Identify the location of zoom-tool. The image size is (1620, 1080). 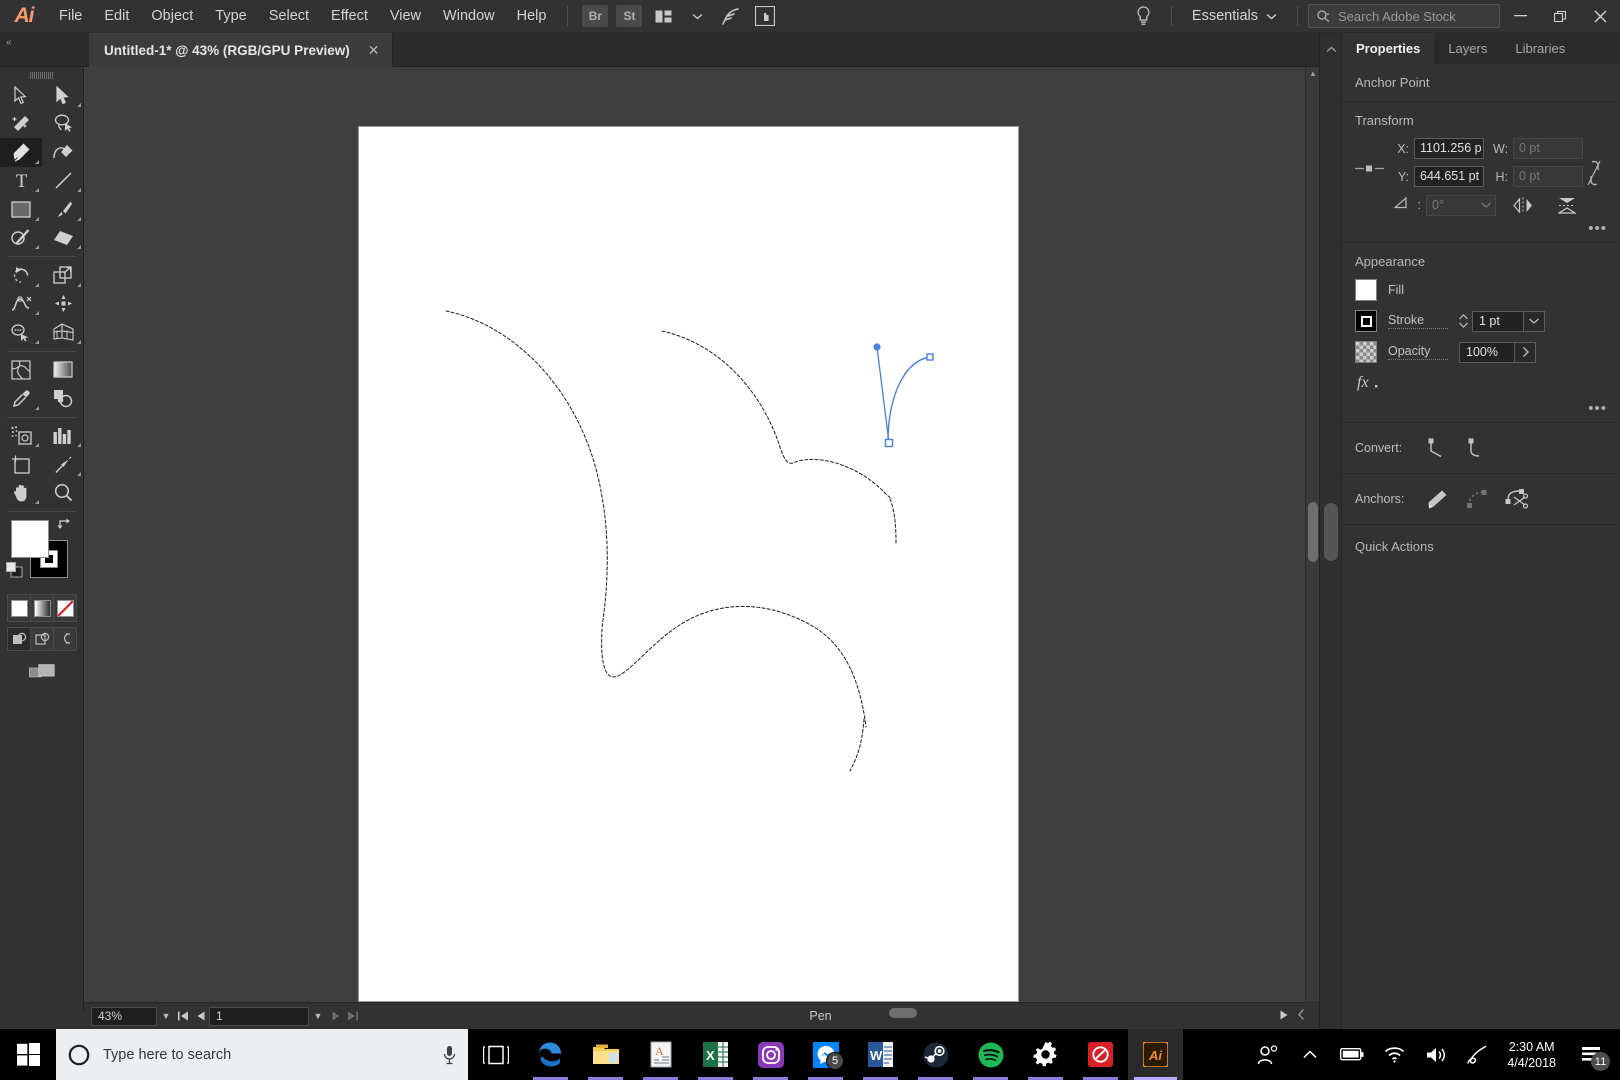
(63, 493).